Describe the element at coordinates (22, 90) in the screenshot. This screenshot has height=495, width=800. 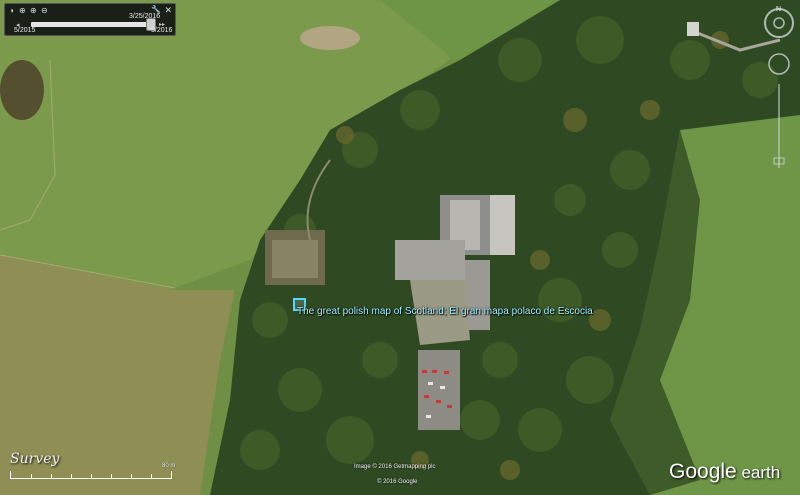
I see `scrub-patch` at that location.